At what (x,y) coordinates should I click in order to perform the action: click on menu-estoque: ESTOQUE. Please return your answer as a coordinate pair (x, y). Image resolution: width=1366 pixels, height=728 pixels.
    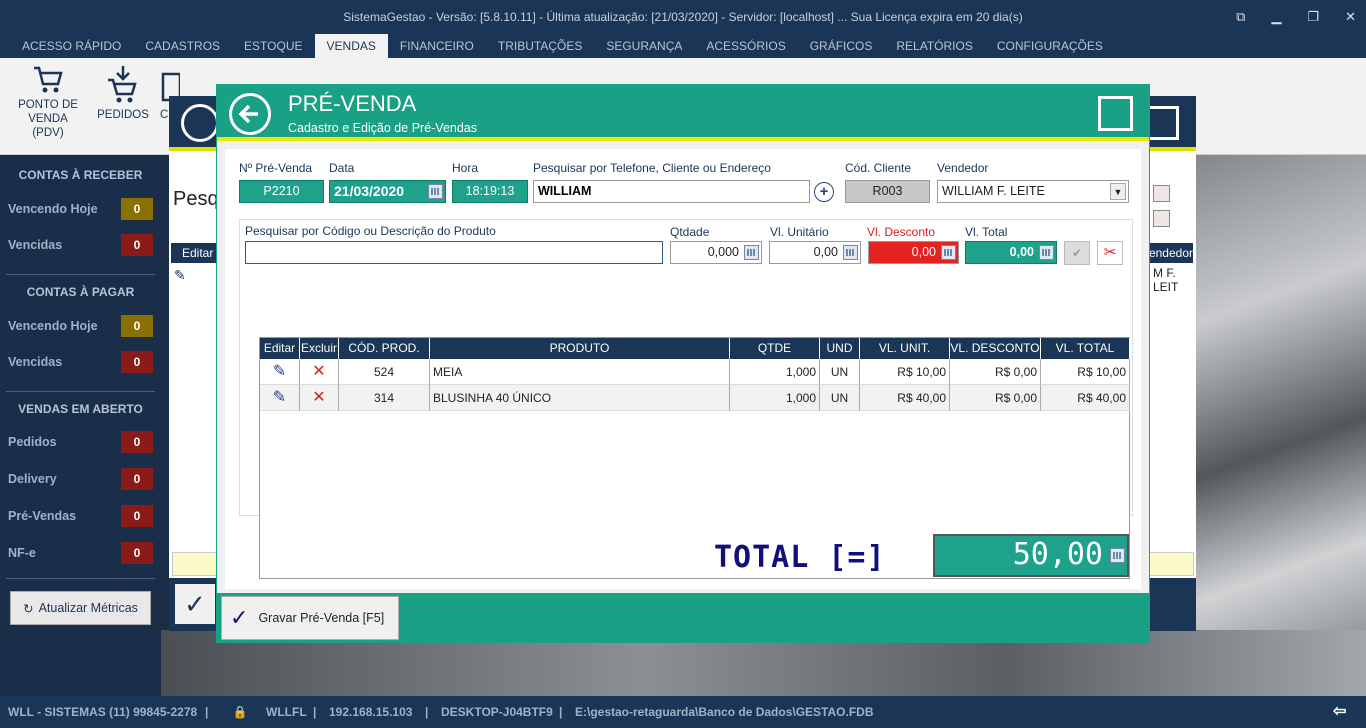
    Looking at the image, I should click on (273, 46).